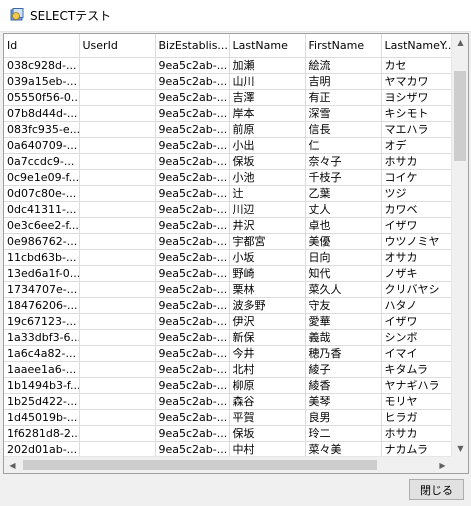  What do you see at coordinates (343, 177) in the screenshot?
I see `table-cell: 千枝子` at bounding box center [343, 177].